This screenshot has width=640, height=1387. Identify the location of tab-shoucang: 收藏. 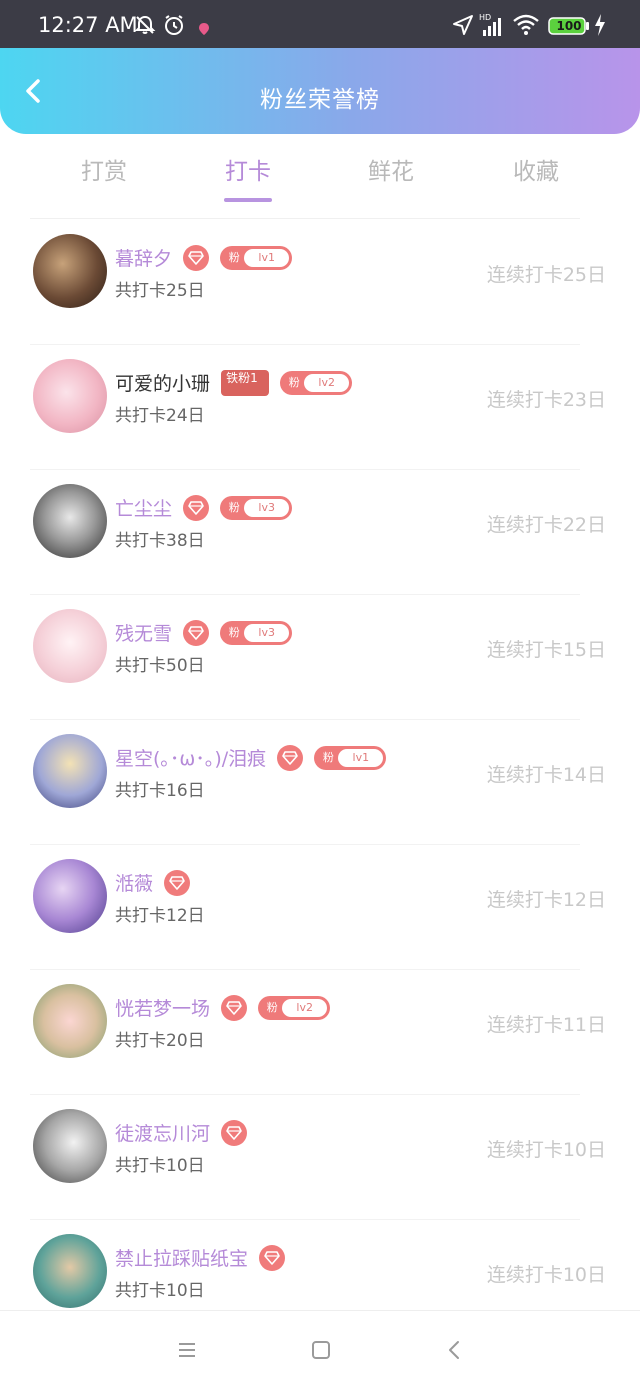
(536, 169).